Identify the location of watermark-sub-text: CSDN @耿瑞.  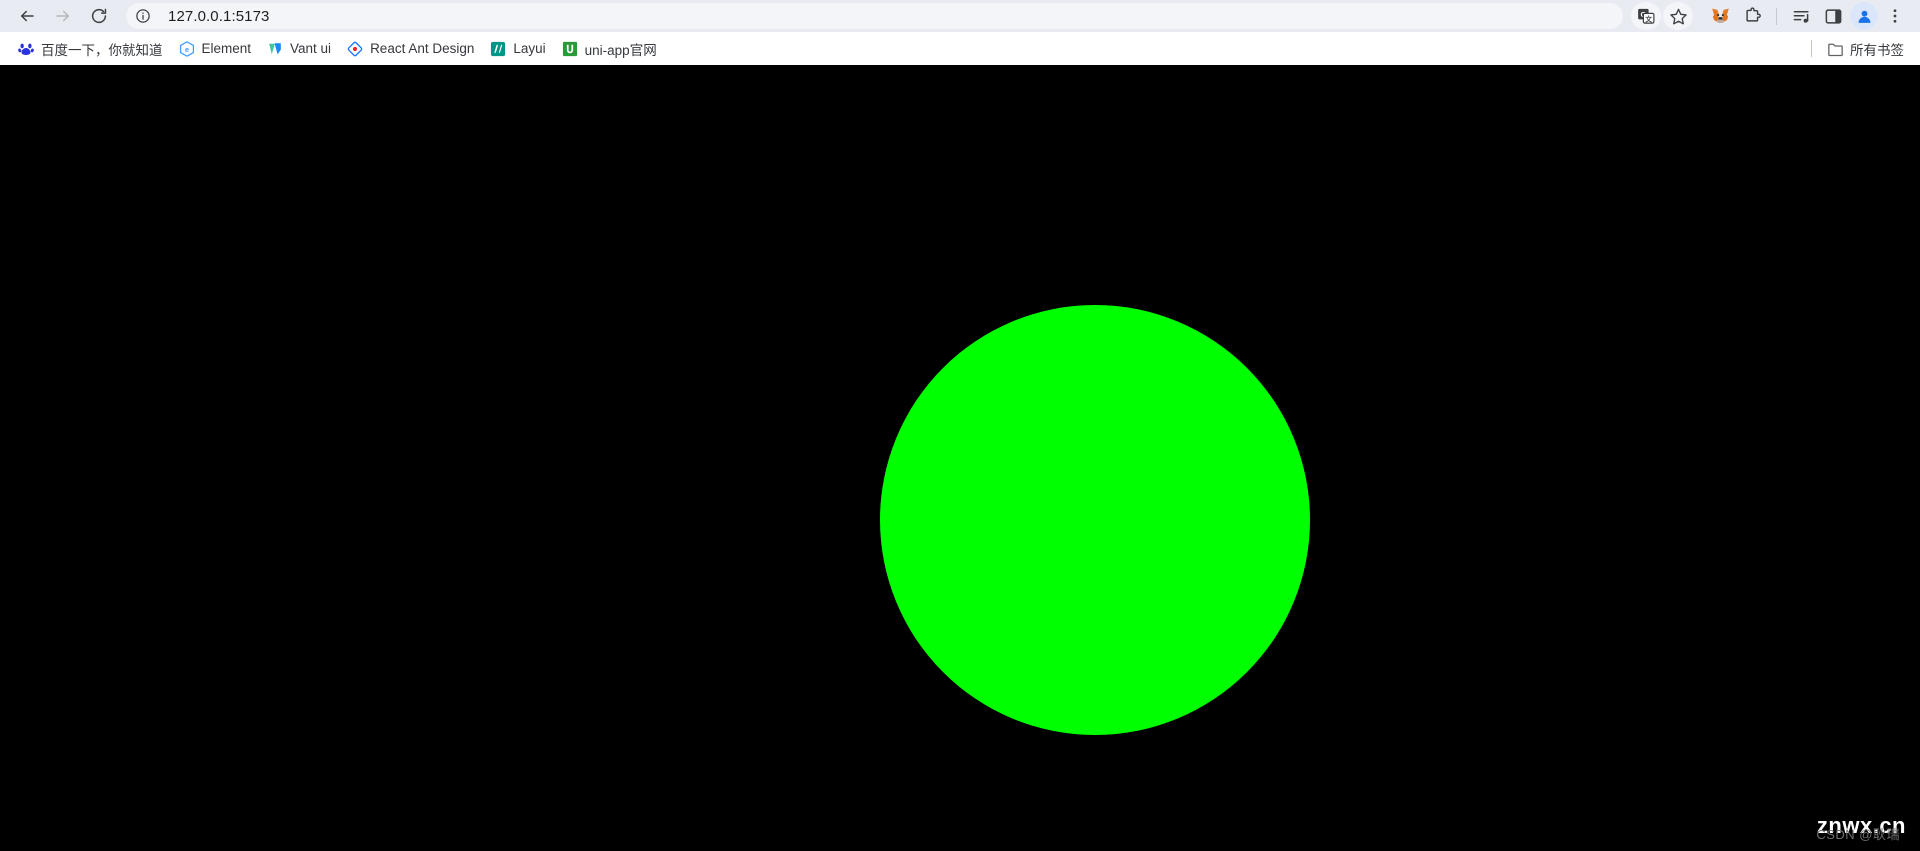
(1858, 834).